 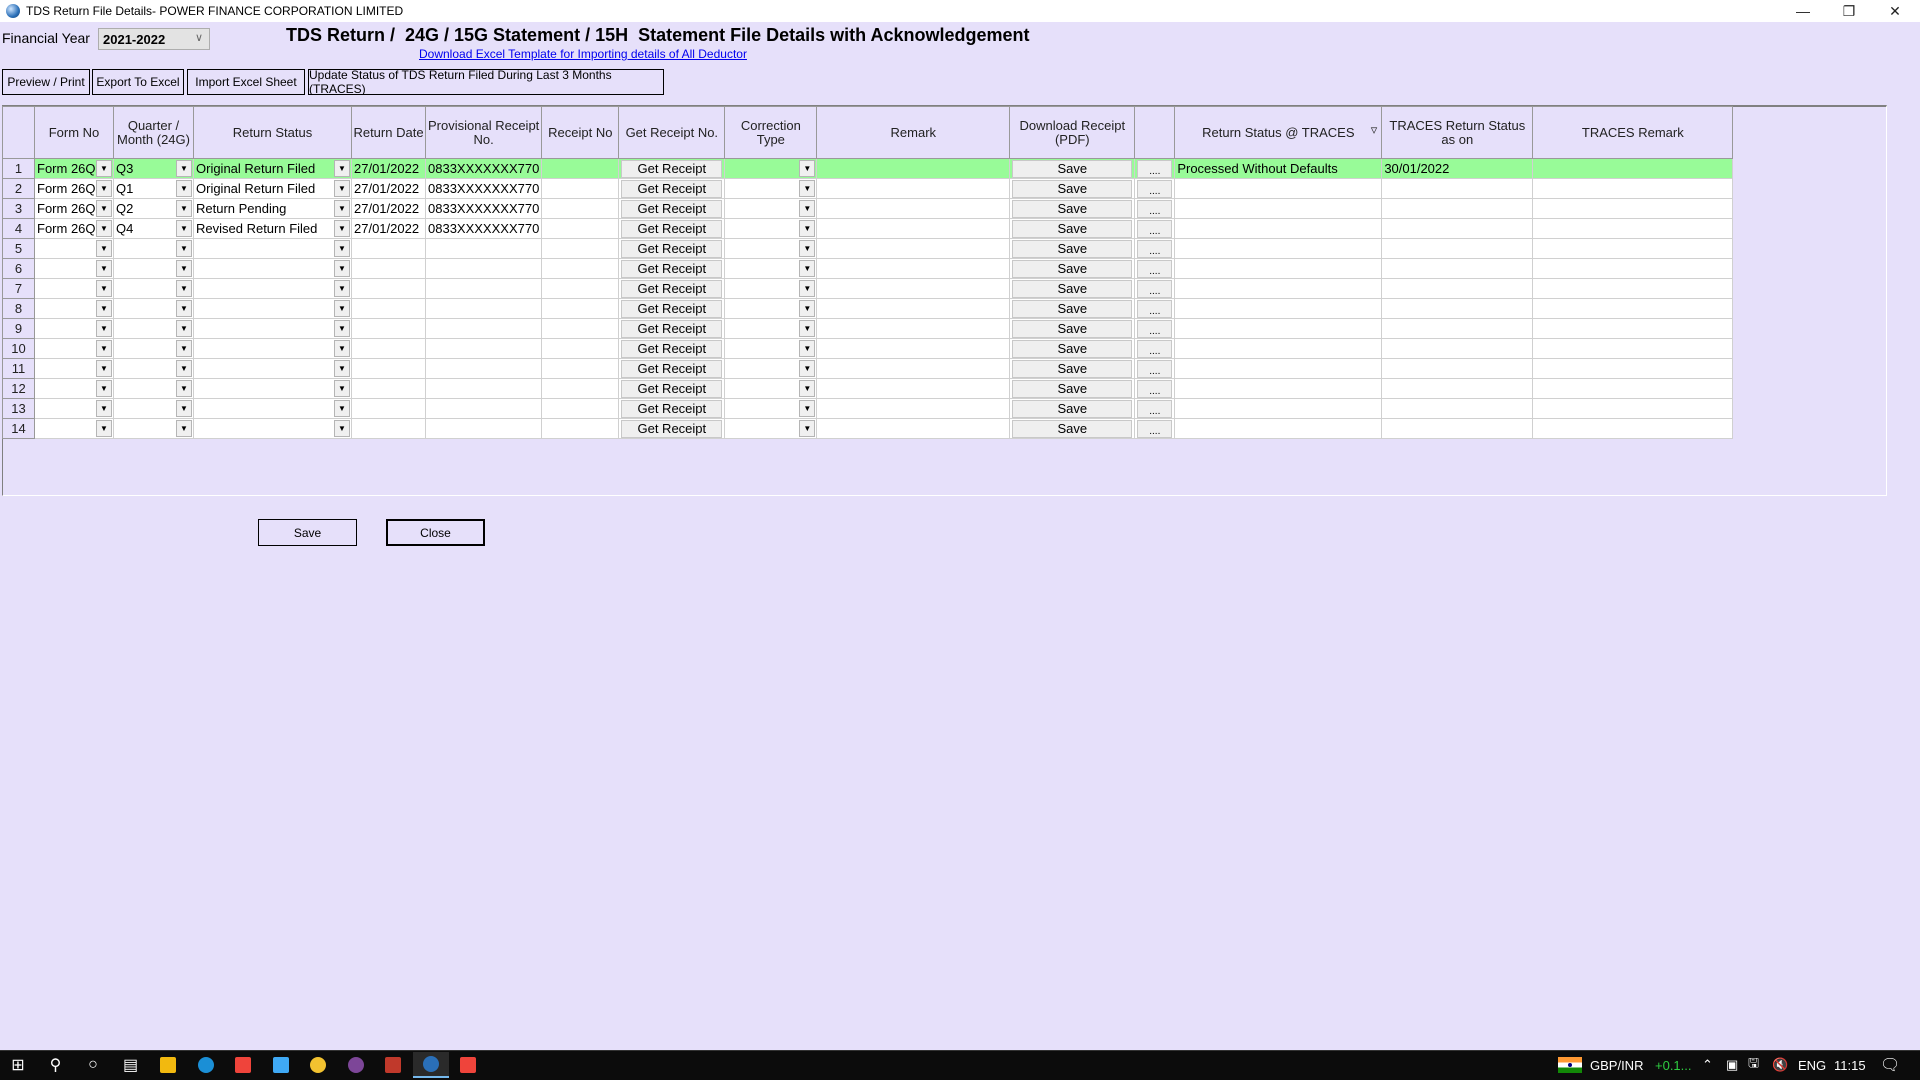 What do you see at coordinates (18, 388) in the screenshot?
I see `row-number: 12` at bounding box center [18, 388].